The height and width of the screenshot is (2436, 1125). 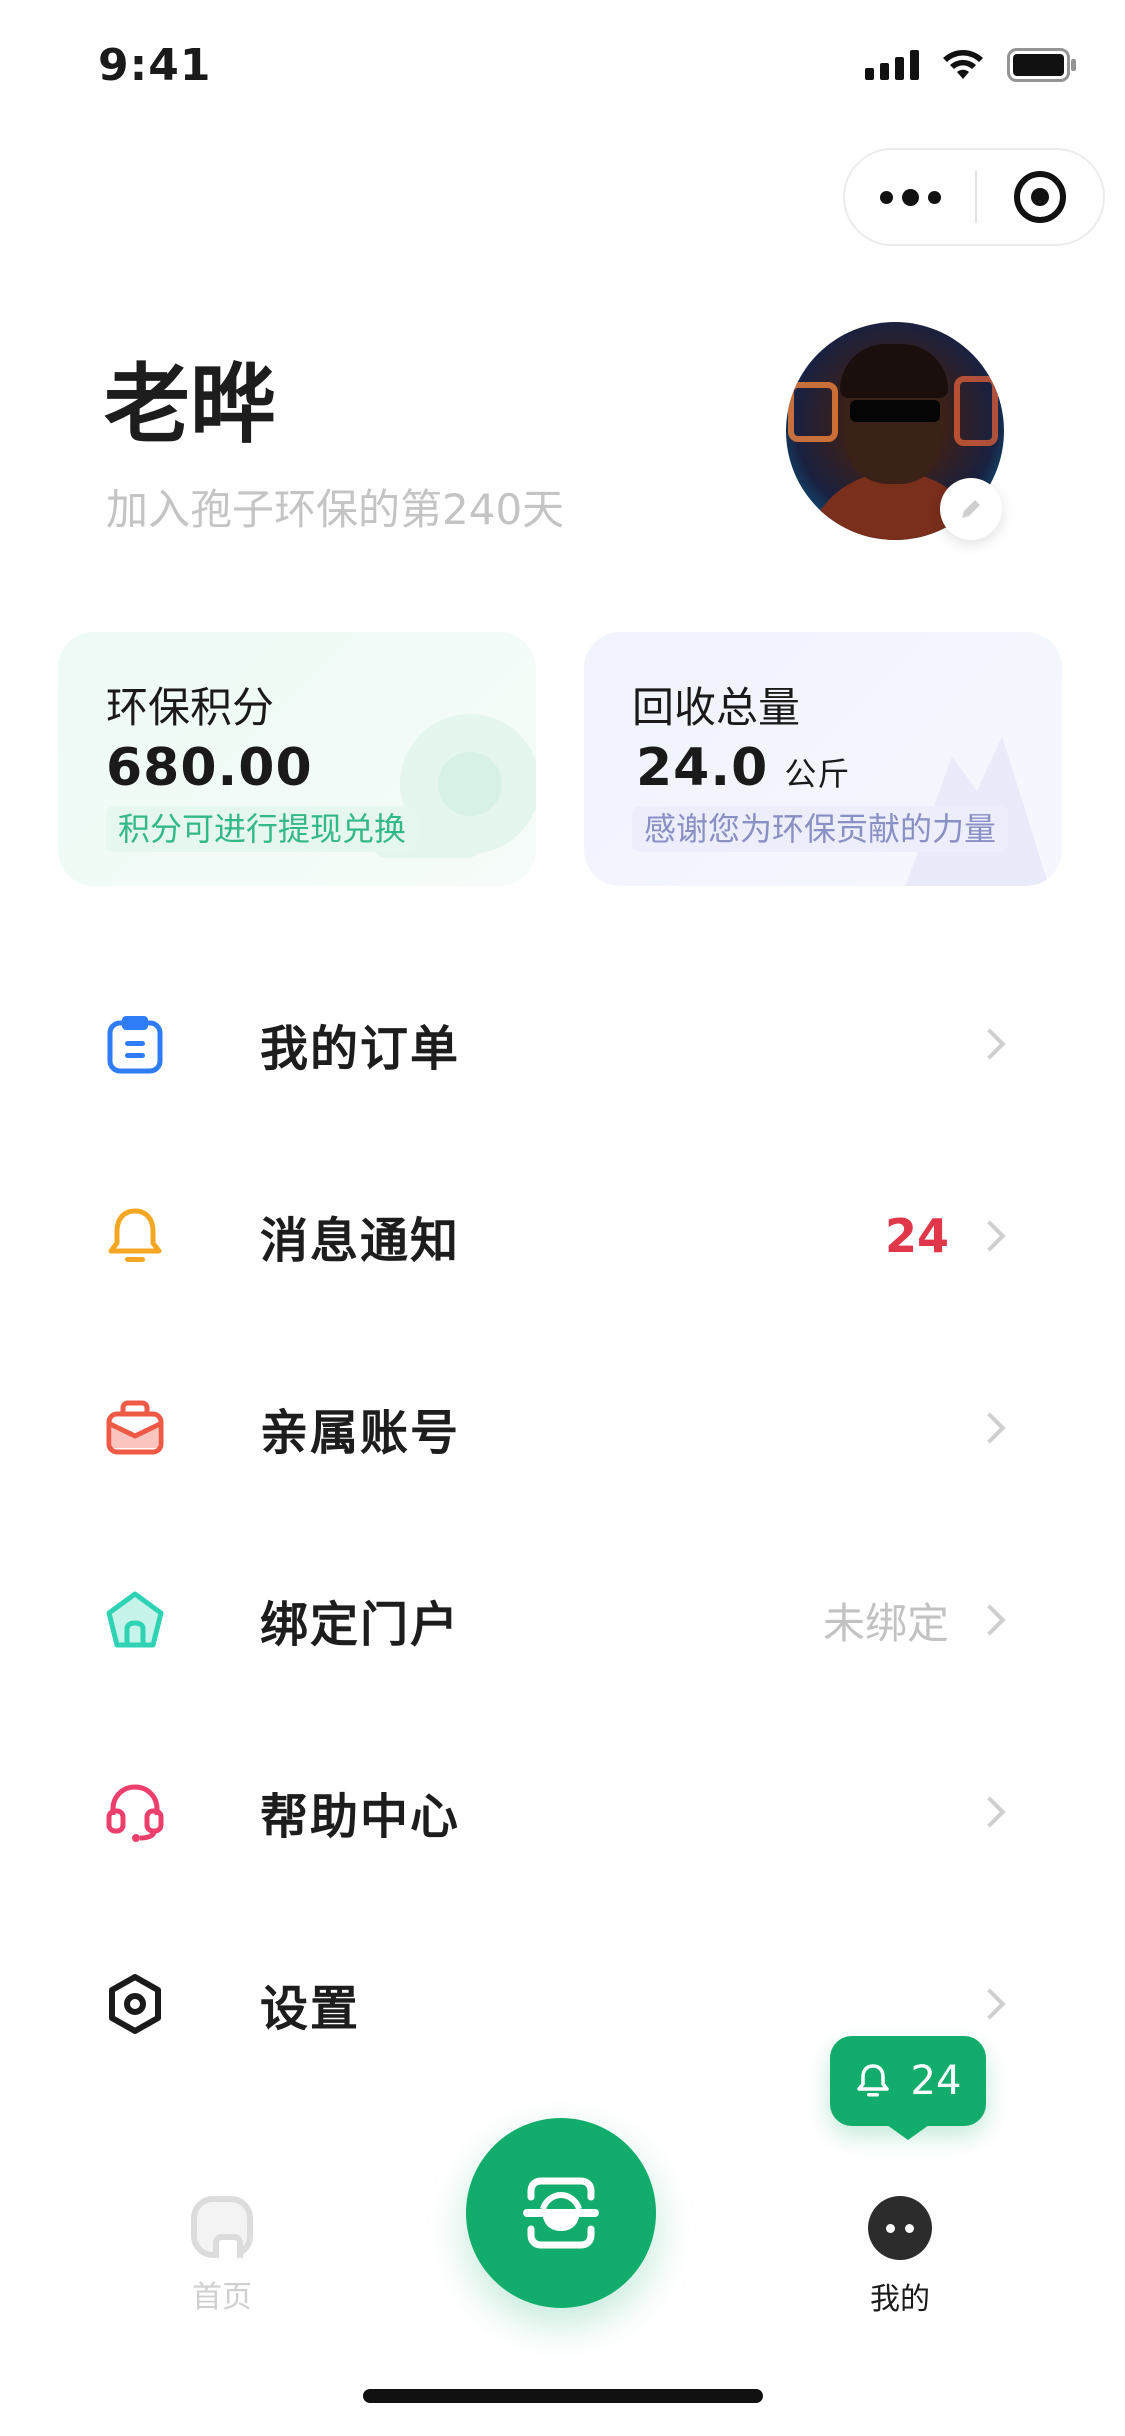 I want to click on tab-home: 首页, so click(x=222, y=2256).